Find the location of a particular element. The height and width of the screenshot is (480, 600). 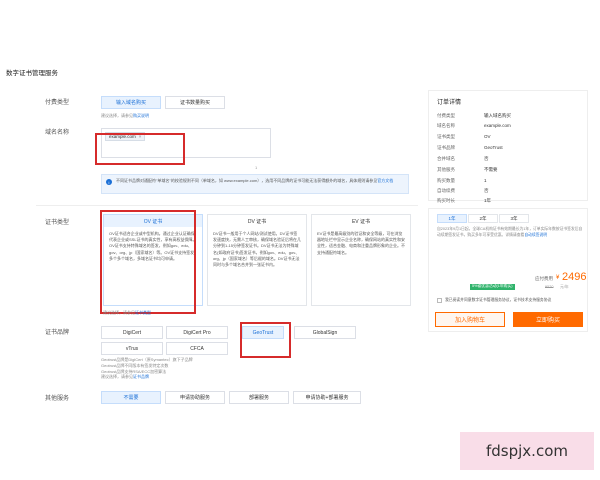

buy-now-label: 立即购买 is located at coordinates (547, 321).